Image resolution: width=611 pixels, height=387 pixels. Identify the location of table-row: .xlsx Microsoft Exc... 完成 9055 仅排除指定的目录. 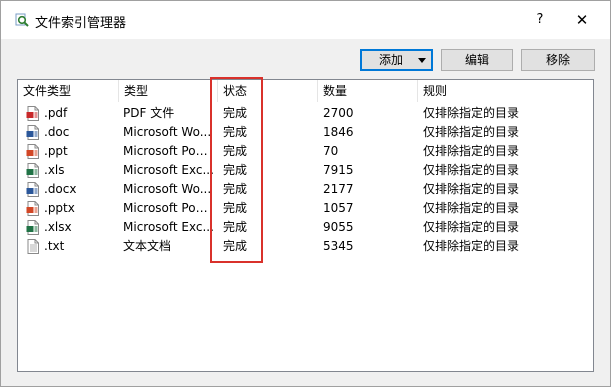
(305, 227).